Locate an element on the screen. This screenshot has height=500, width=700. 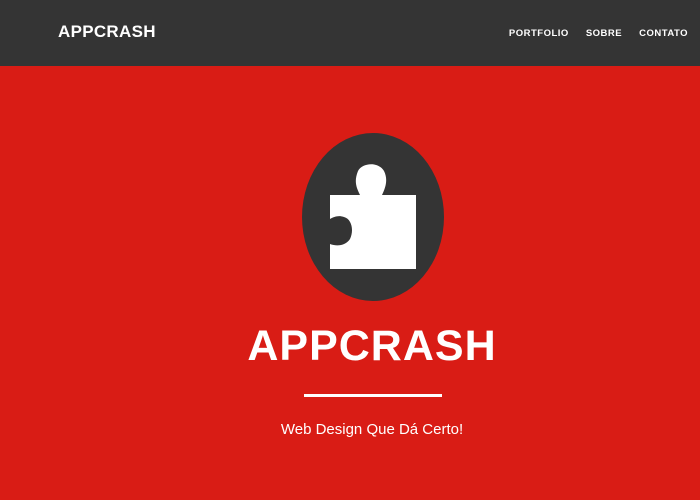
nav-link-sobre: SOBRE is located at coordinates (604, 33).